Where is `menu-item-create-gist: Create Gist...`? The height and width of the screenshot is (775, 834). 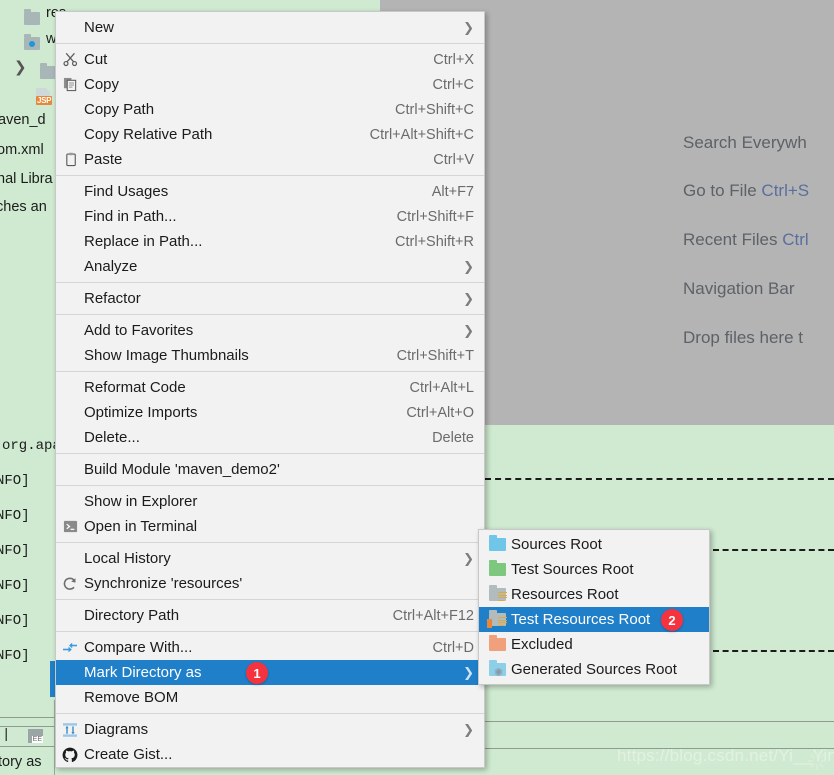
menu-item-create-gist: Create Gist... is located at coordinates (270, 754).